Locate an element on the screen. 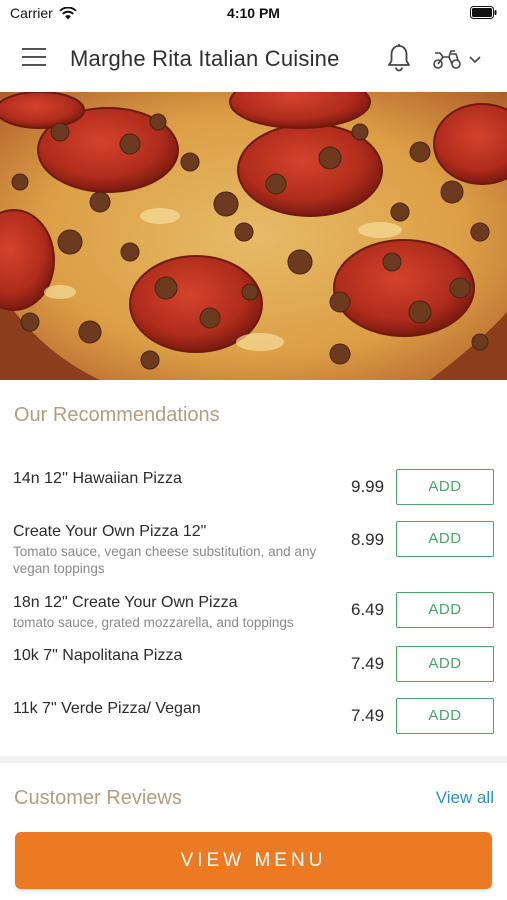  status-time: 4:10 PM is located at coordinates (253, 13).